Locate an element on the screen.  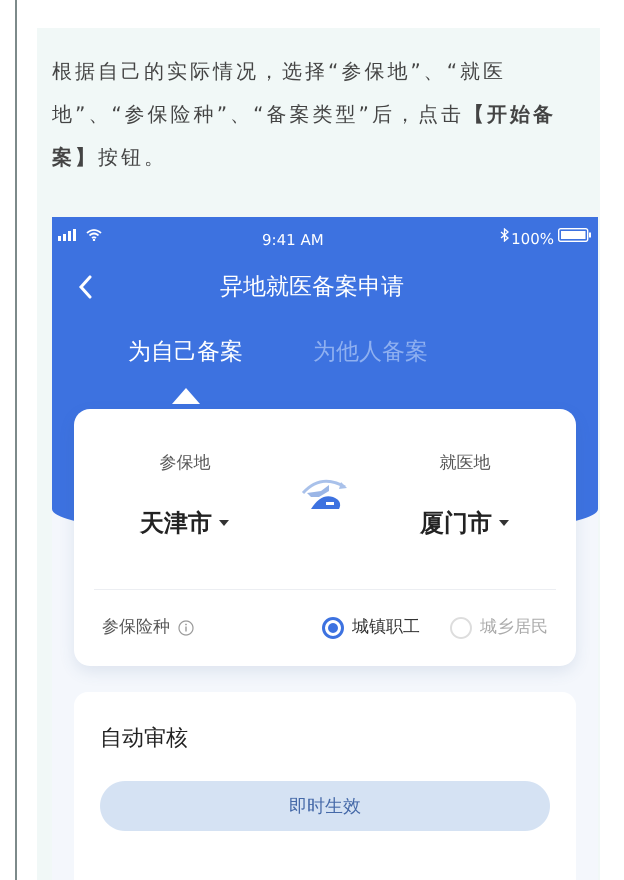
battery-icon is located at coordinates (575, 235).